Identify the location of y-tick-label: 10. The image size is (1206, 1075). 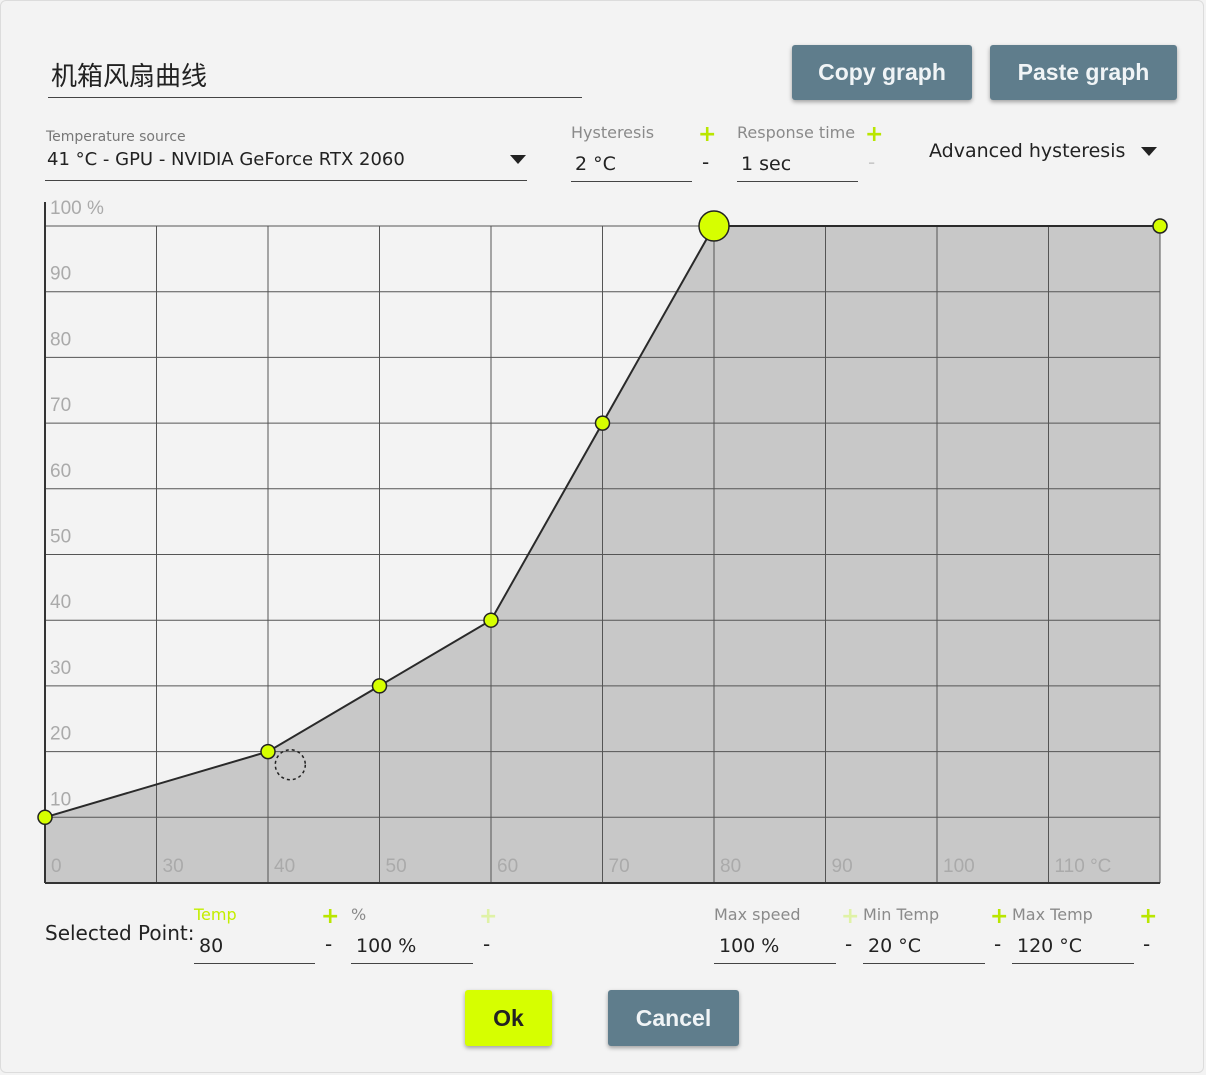
(60, 799).